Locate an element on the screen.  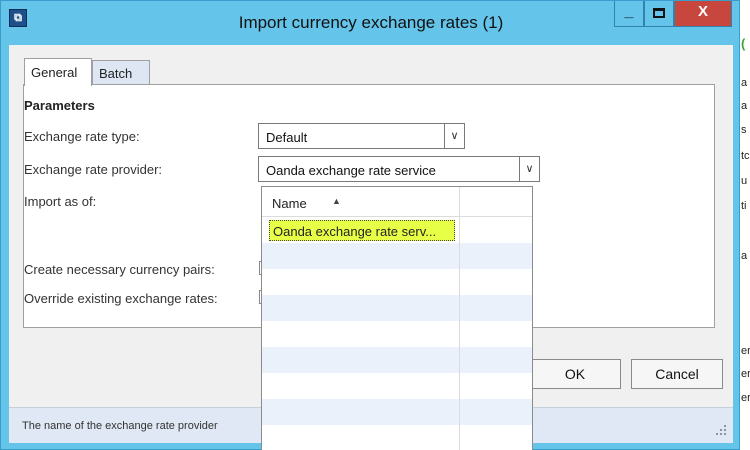
status-text: The name of the exchange rate provider is located at coordinates (120, 426).